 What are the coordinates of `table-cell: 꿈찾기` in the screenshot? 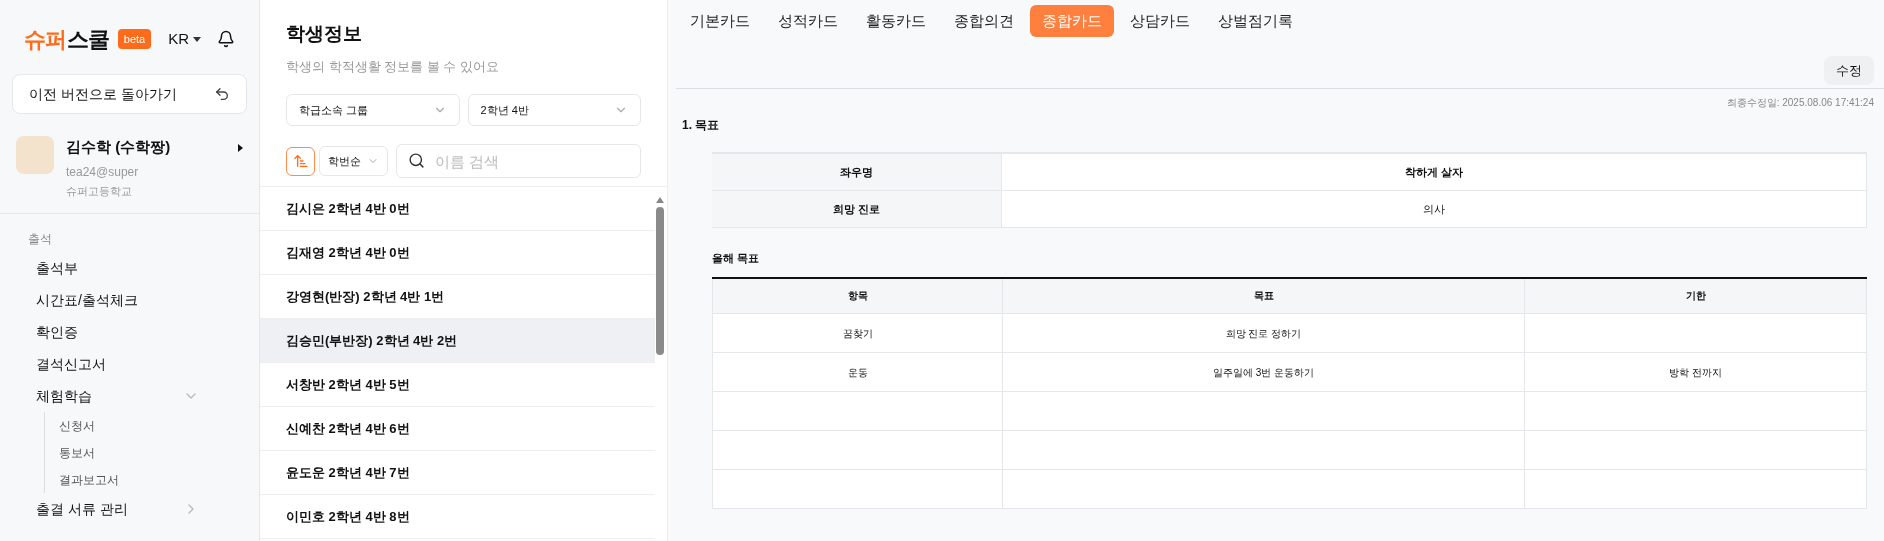 It's located at (857, 333).